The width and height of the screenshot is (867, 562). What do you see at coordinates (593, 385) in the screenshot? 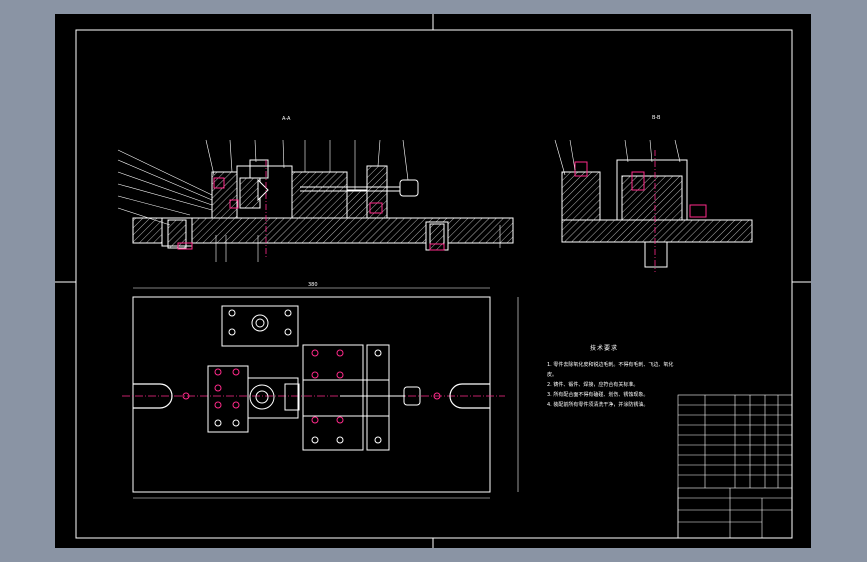
I see `tech-req-line: 2. 铸件、锻件、焊接，应符合有关标准。` at bounding box center [593, 385].